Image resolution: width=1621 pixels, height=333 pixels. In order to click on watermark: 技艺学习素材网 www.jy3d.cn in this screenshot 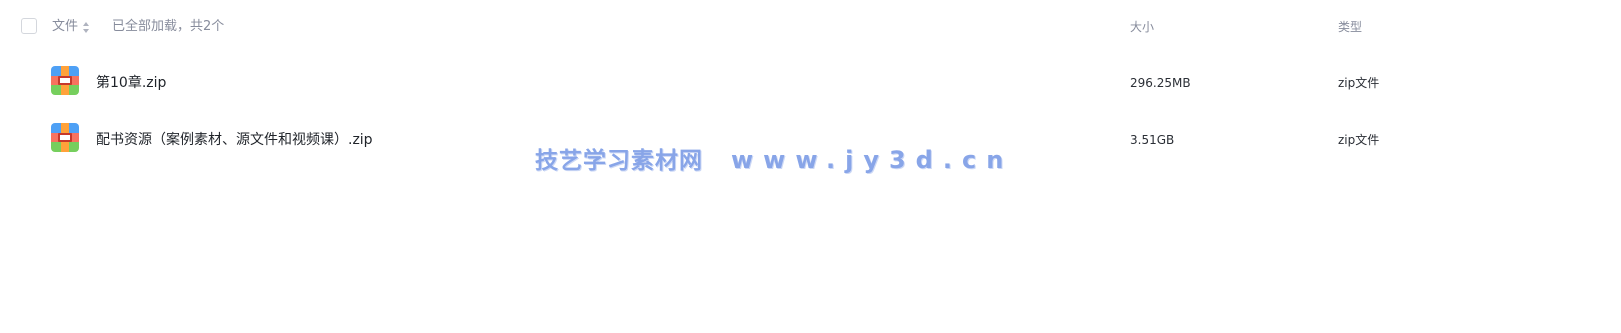, I will do `click(774, 160)`.